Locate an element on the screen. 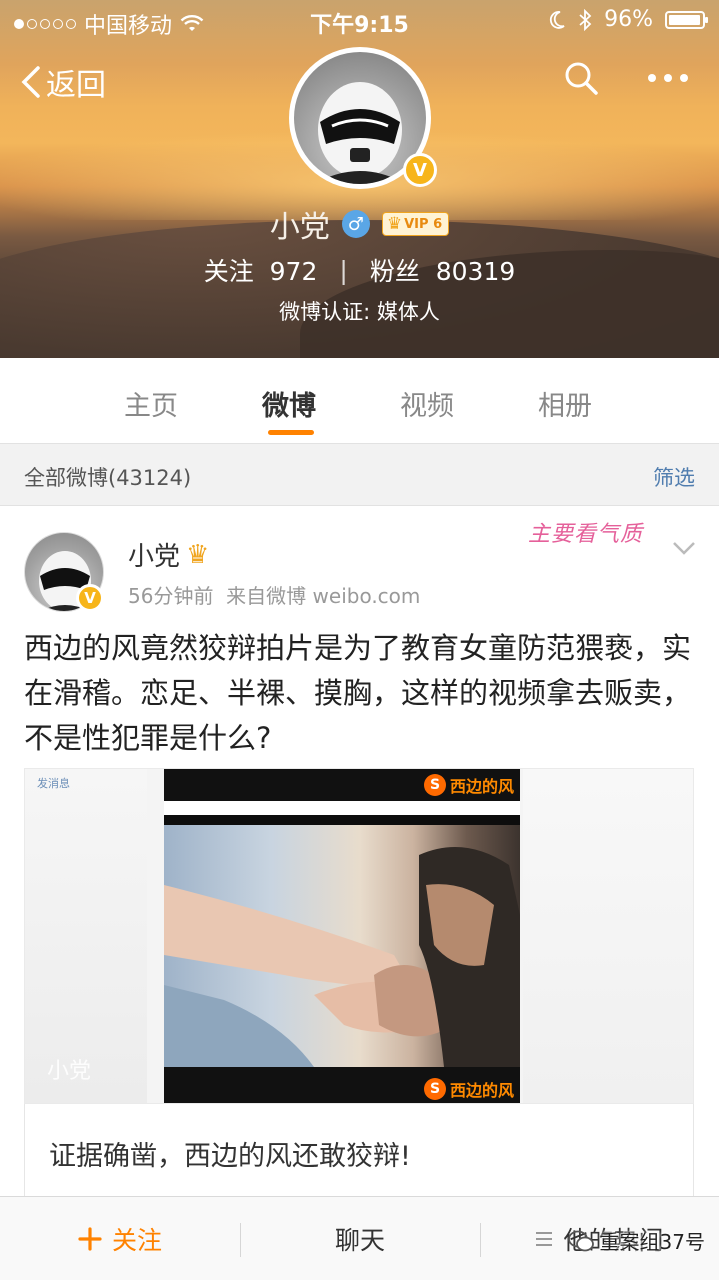  profile-name: 小党 is located at coordinates (299, 227).